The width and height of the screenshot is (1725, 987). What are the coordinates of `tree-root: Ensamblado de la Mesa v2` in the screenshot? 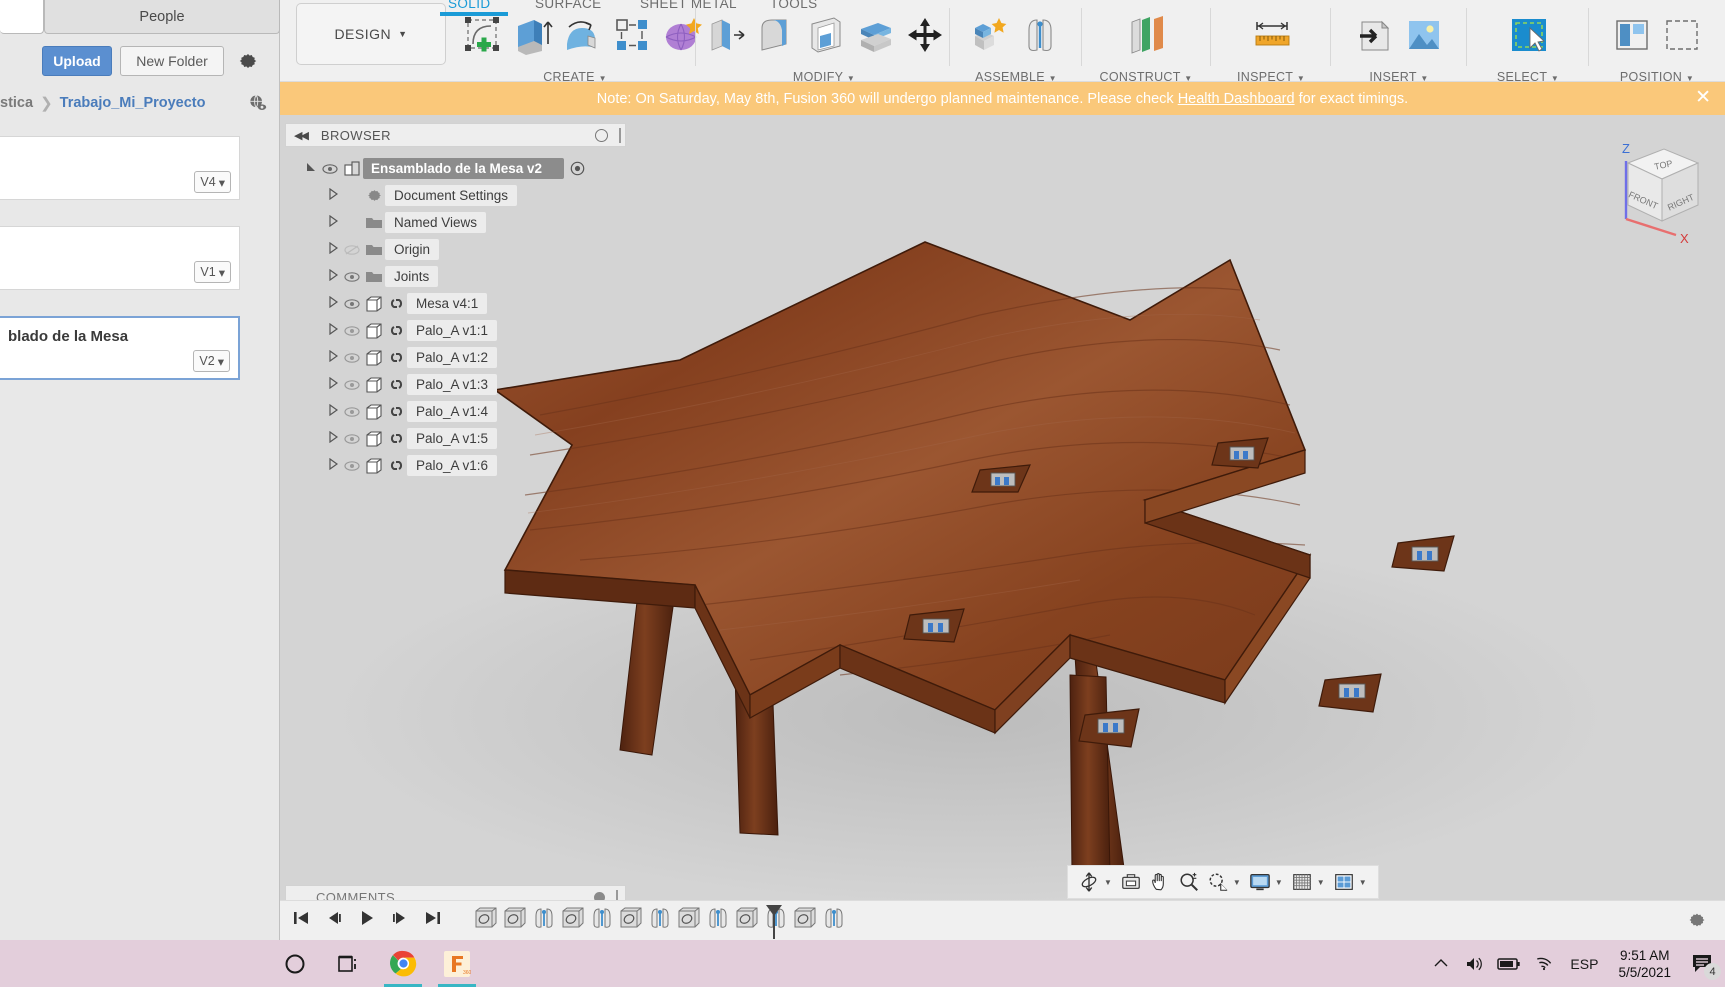 It's located at (457, 168).